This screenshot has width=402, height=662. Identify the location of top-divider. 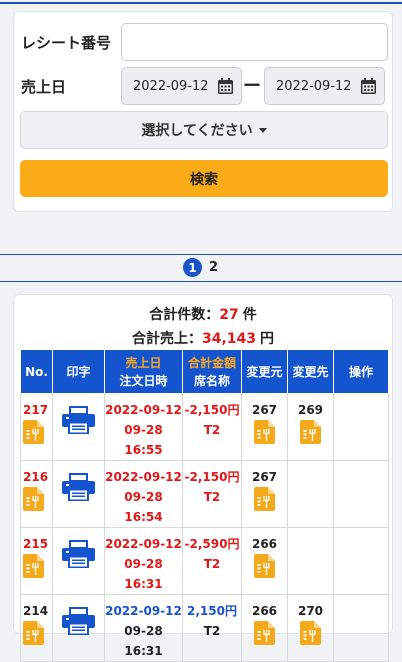
(201, 3).